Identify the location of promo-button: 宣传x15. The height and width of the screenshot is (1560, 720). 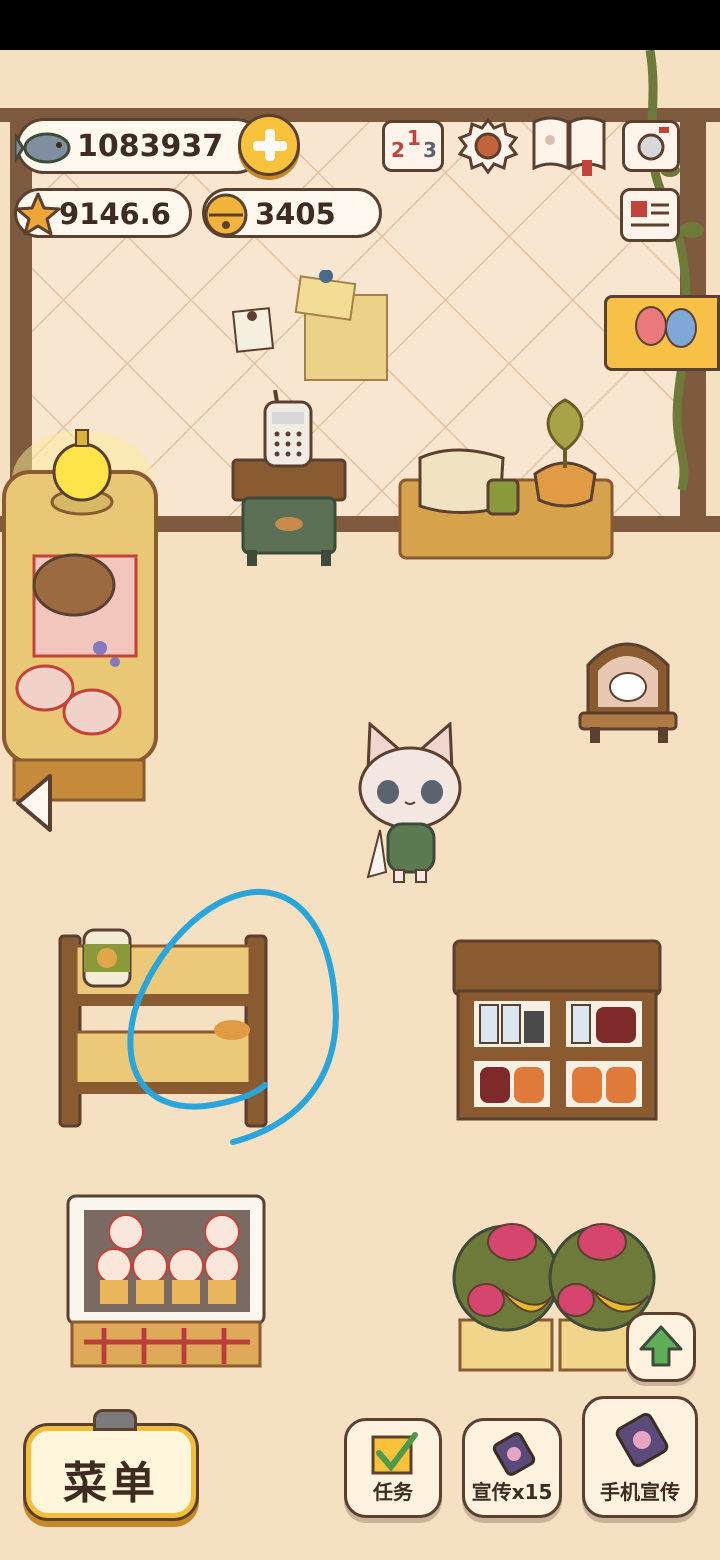
(512, 1468).